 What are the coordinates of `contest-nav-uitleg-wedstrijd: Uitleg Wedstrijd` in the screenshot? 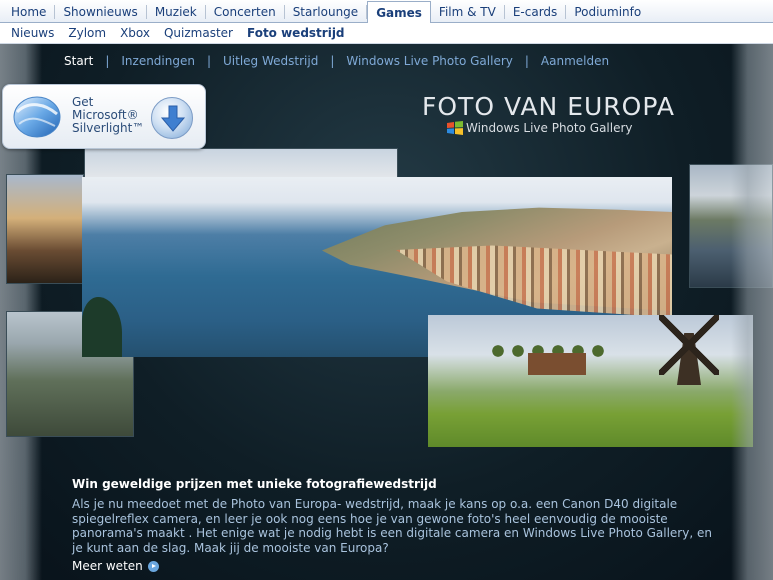 It's located at (270, 61).